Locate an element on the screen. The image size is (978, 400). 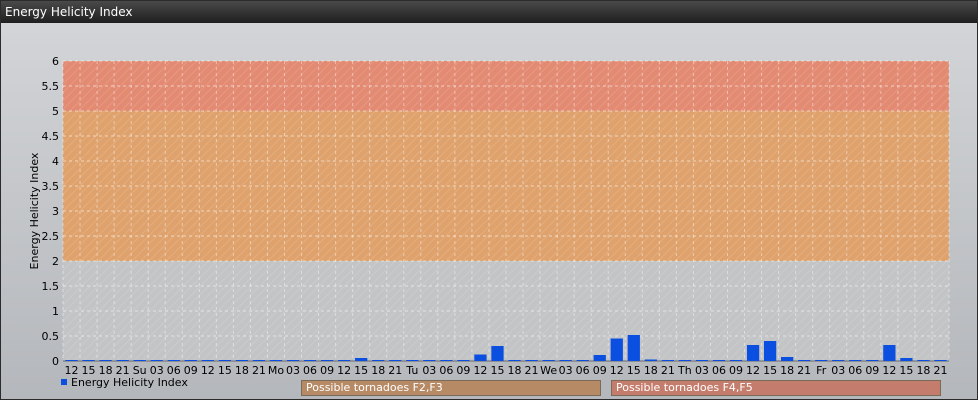
y-tick-label: 0 is located at coordinates (55, 361).